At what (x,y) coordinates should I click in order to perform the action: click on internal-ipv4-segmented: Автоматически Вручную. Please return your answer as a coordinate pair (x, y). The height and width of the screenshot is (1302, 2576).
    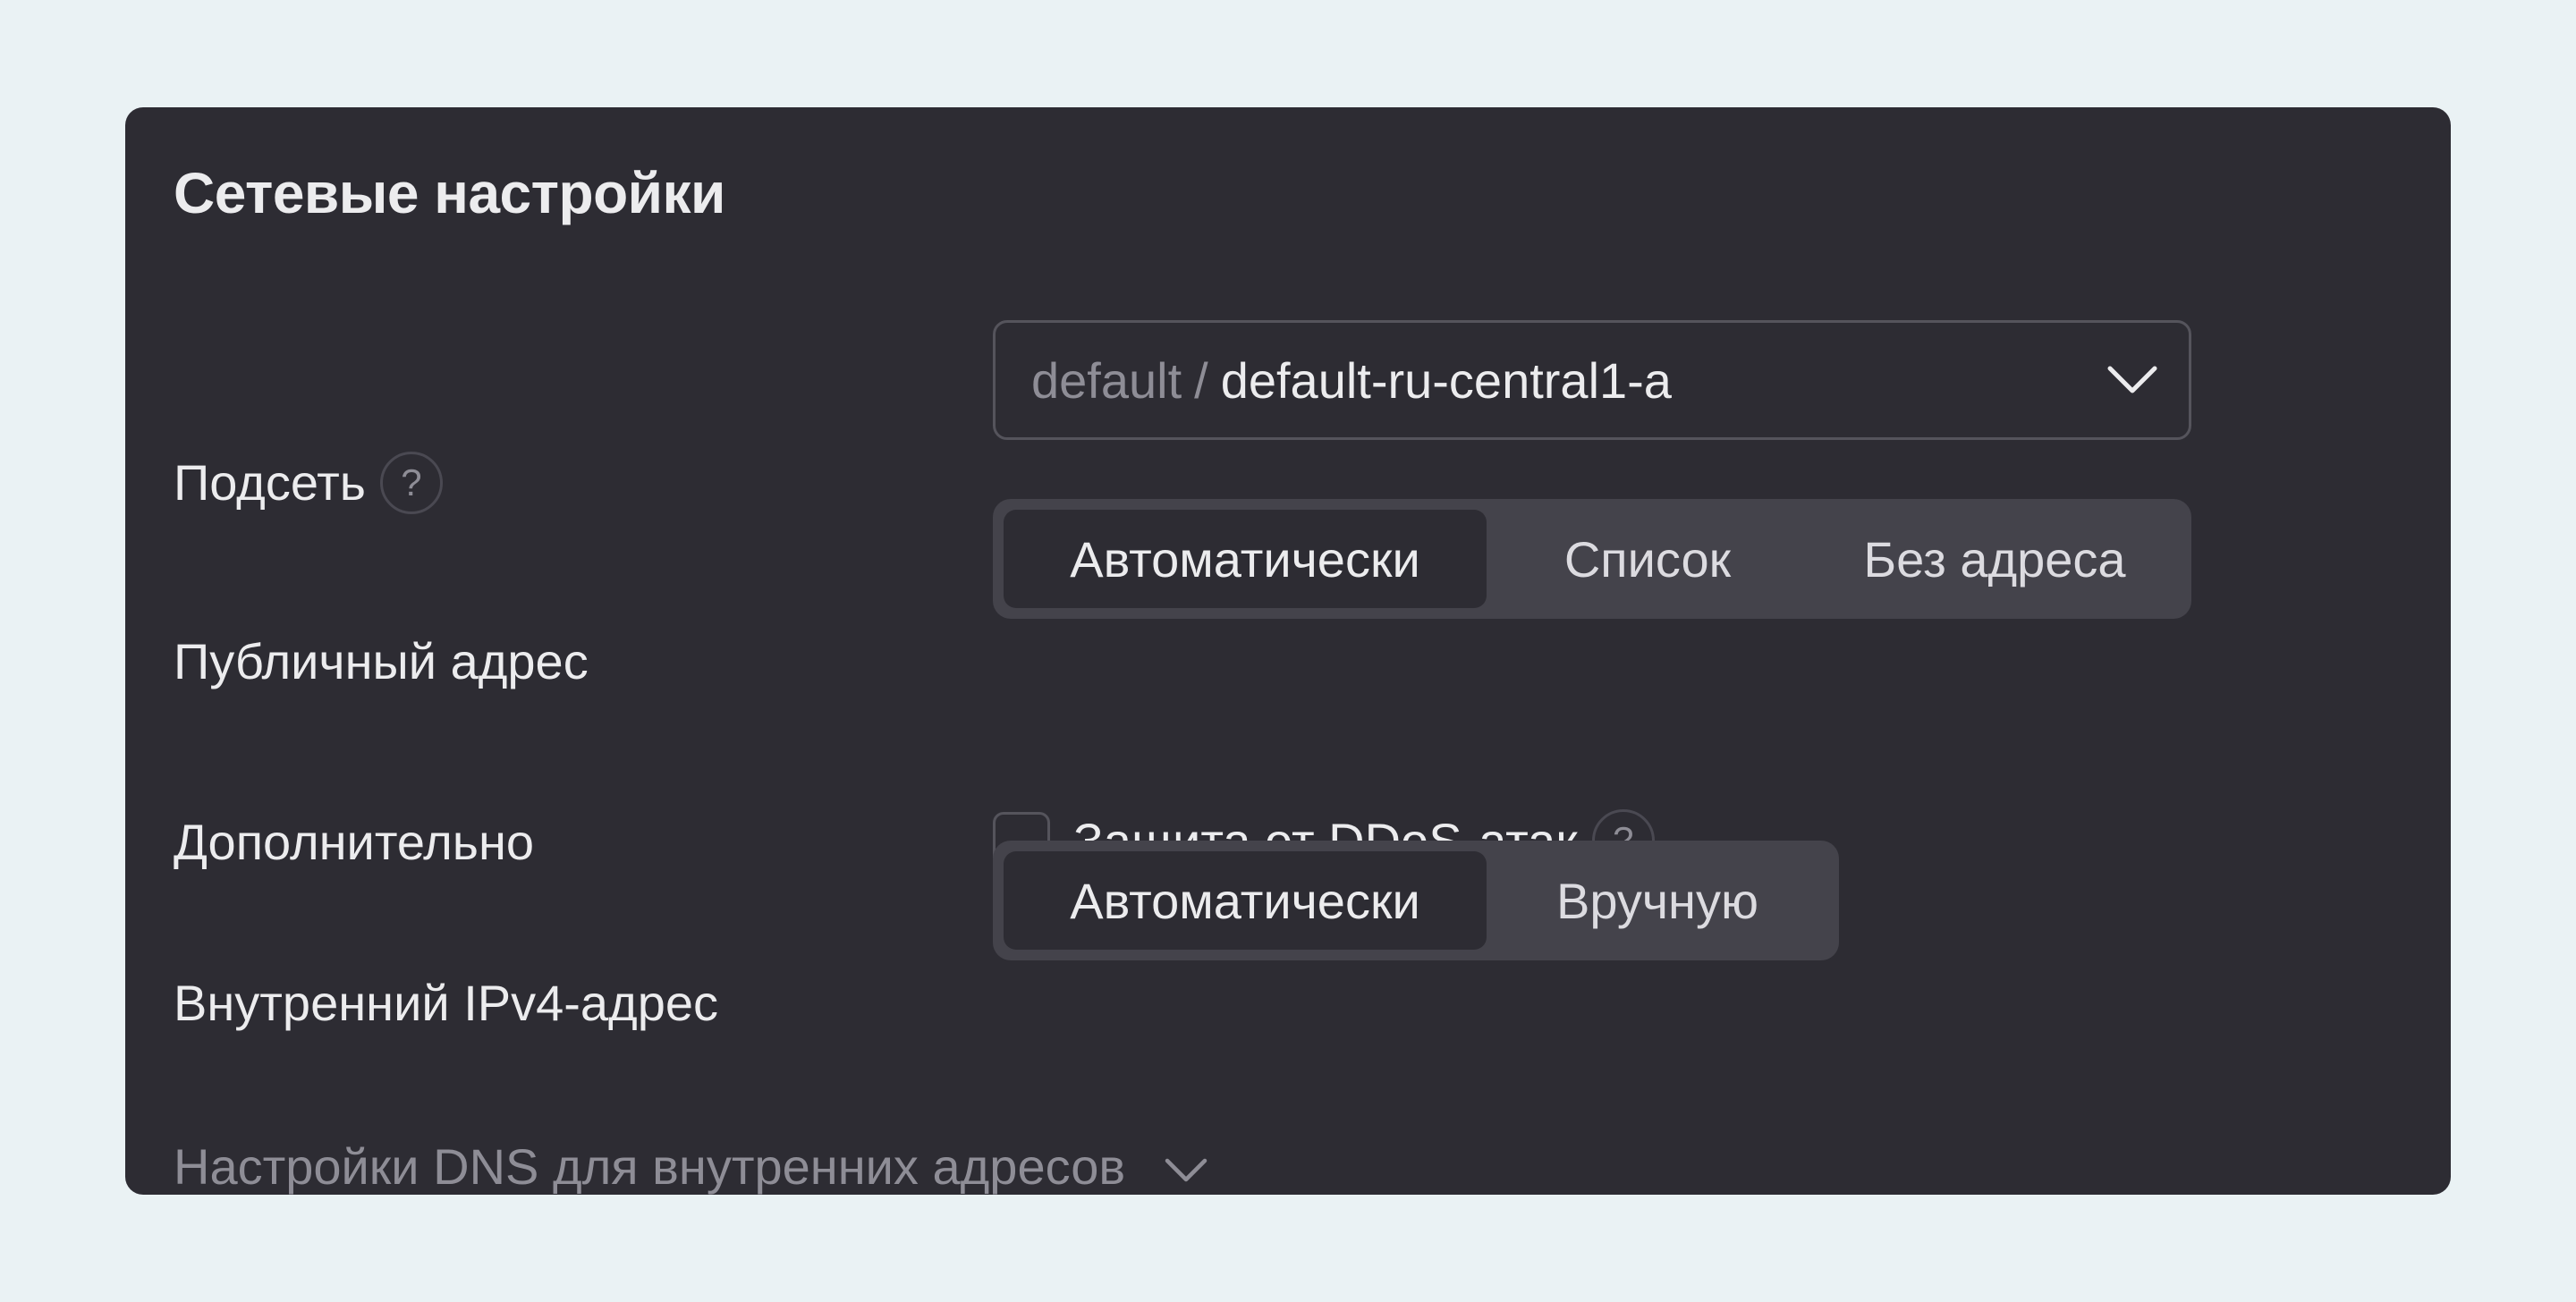
    Looking at the image, I should click on (1416, 900).